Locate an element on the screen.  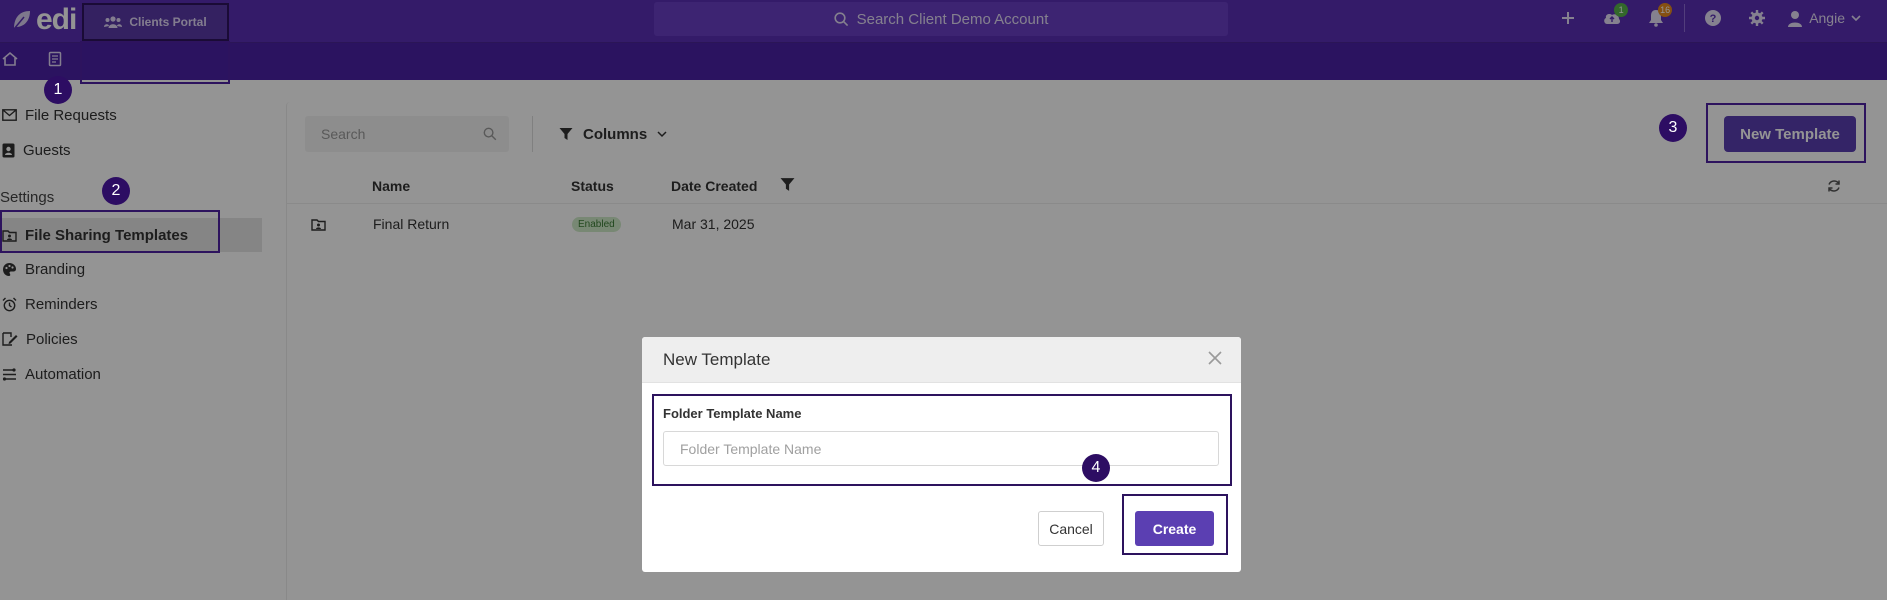
highlight-create-button is located at coordinates (1175, 524).